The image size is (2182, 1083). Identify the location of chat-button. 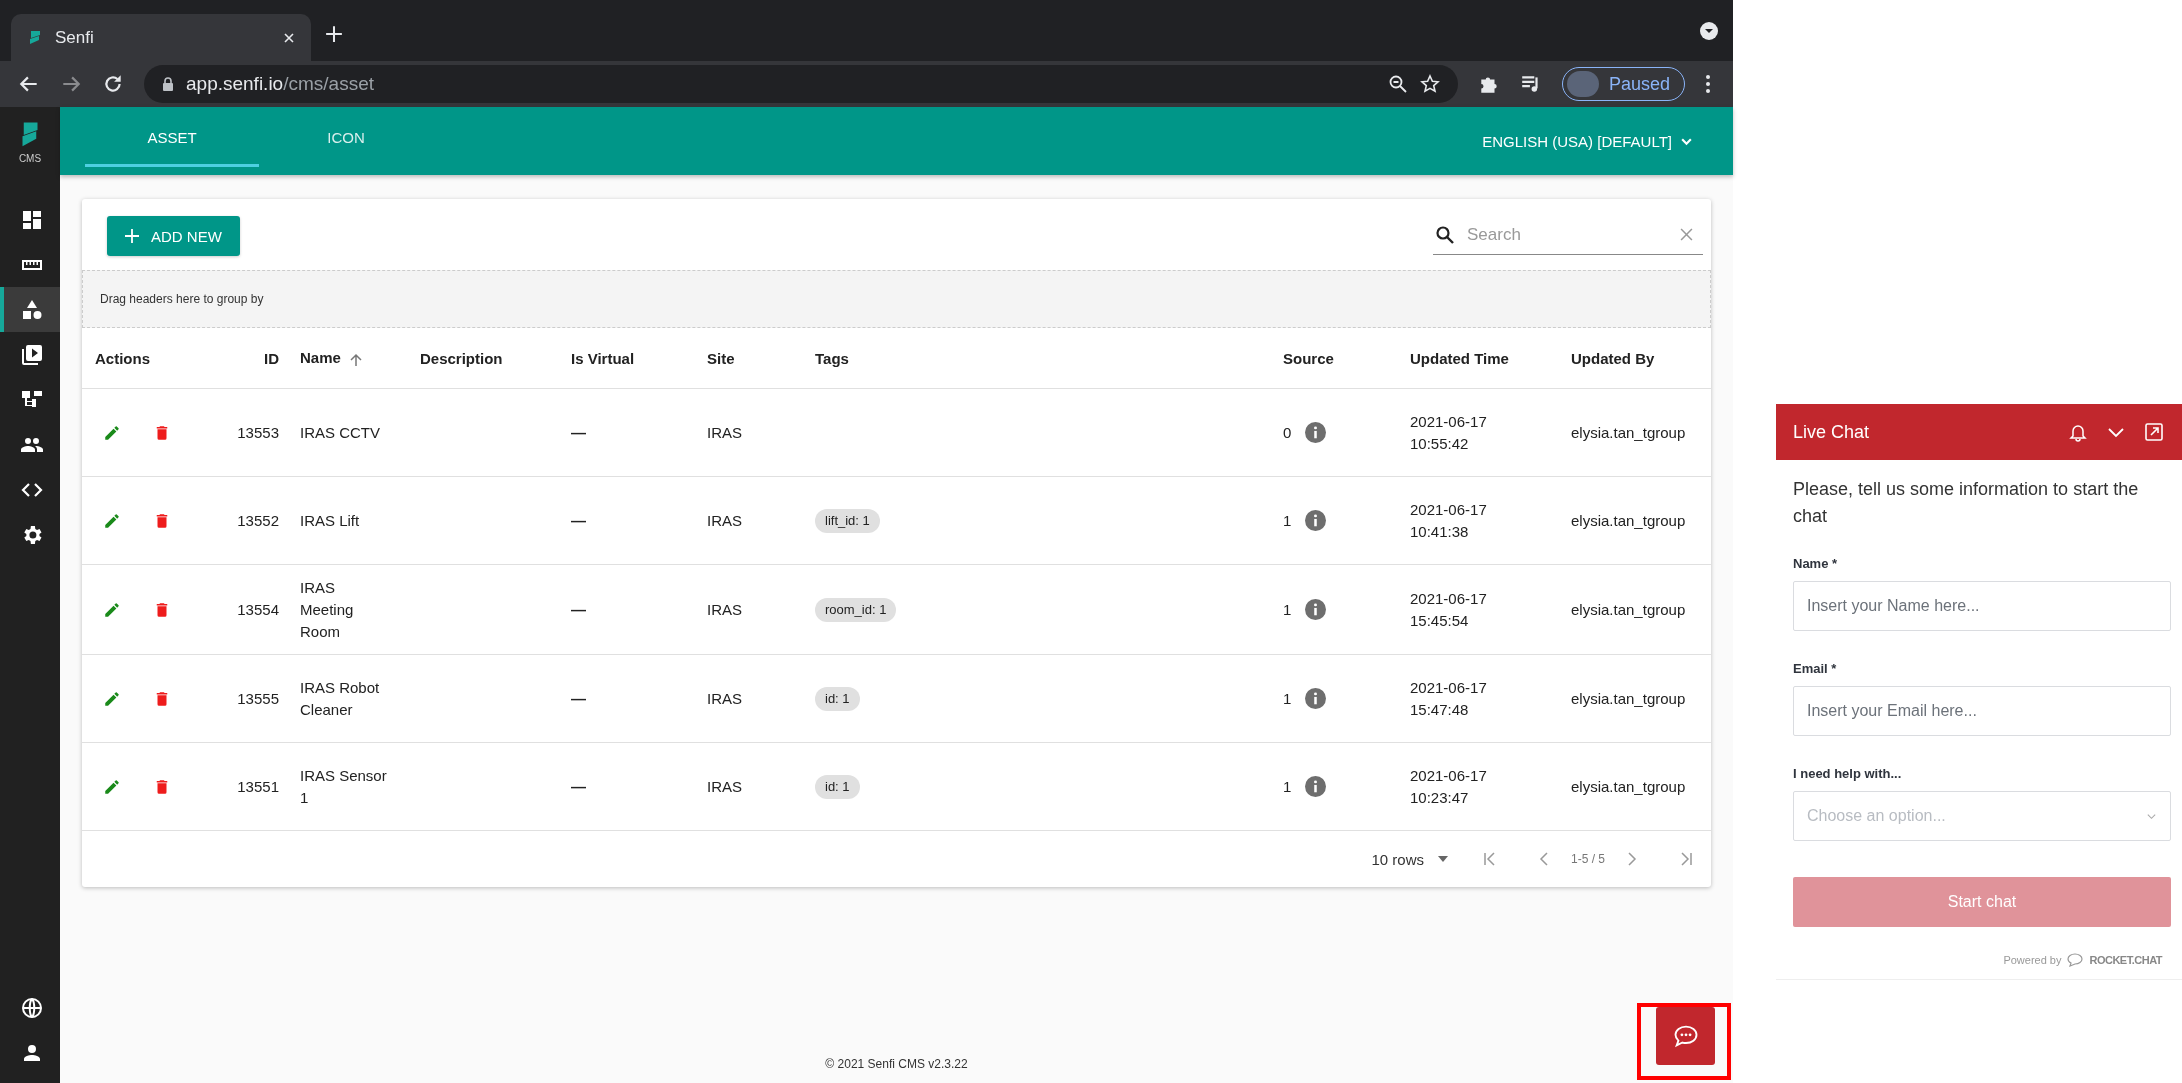
(1685, 1036).